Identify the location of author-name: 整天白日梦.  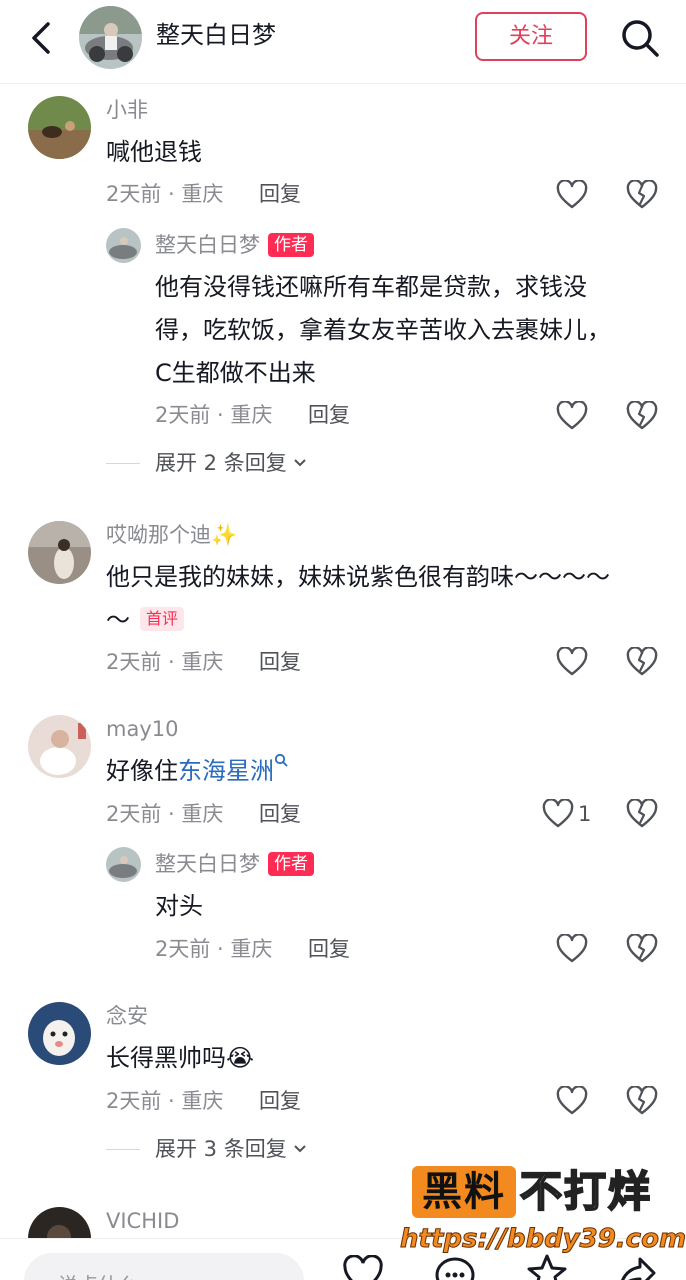
(216, 35).